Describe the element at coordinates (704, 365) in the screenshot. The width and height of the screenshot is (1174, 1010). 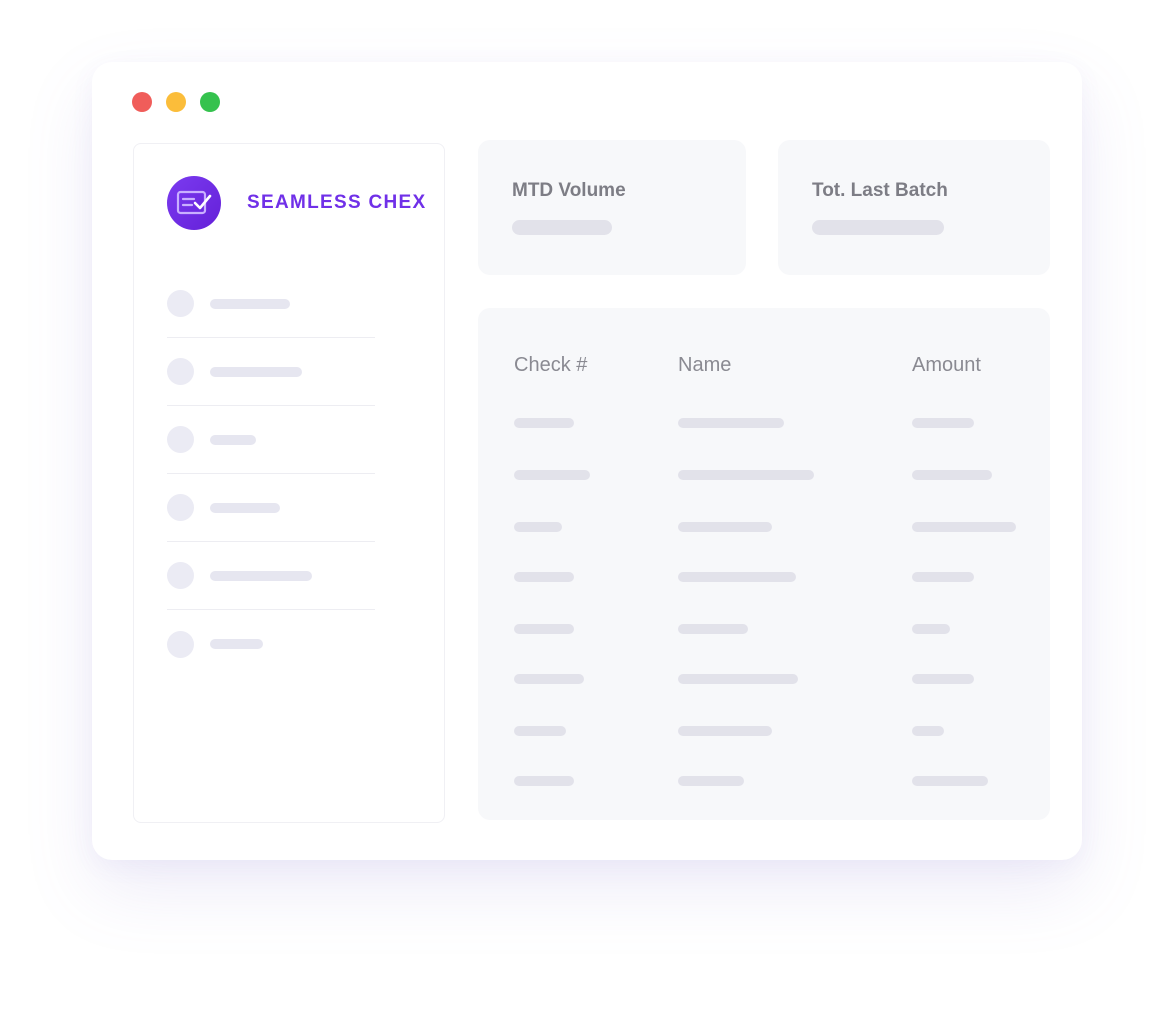
I see `column-header-name: Name` at that location.